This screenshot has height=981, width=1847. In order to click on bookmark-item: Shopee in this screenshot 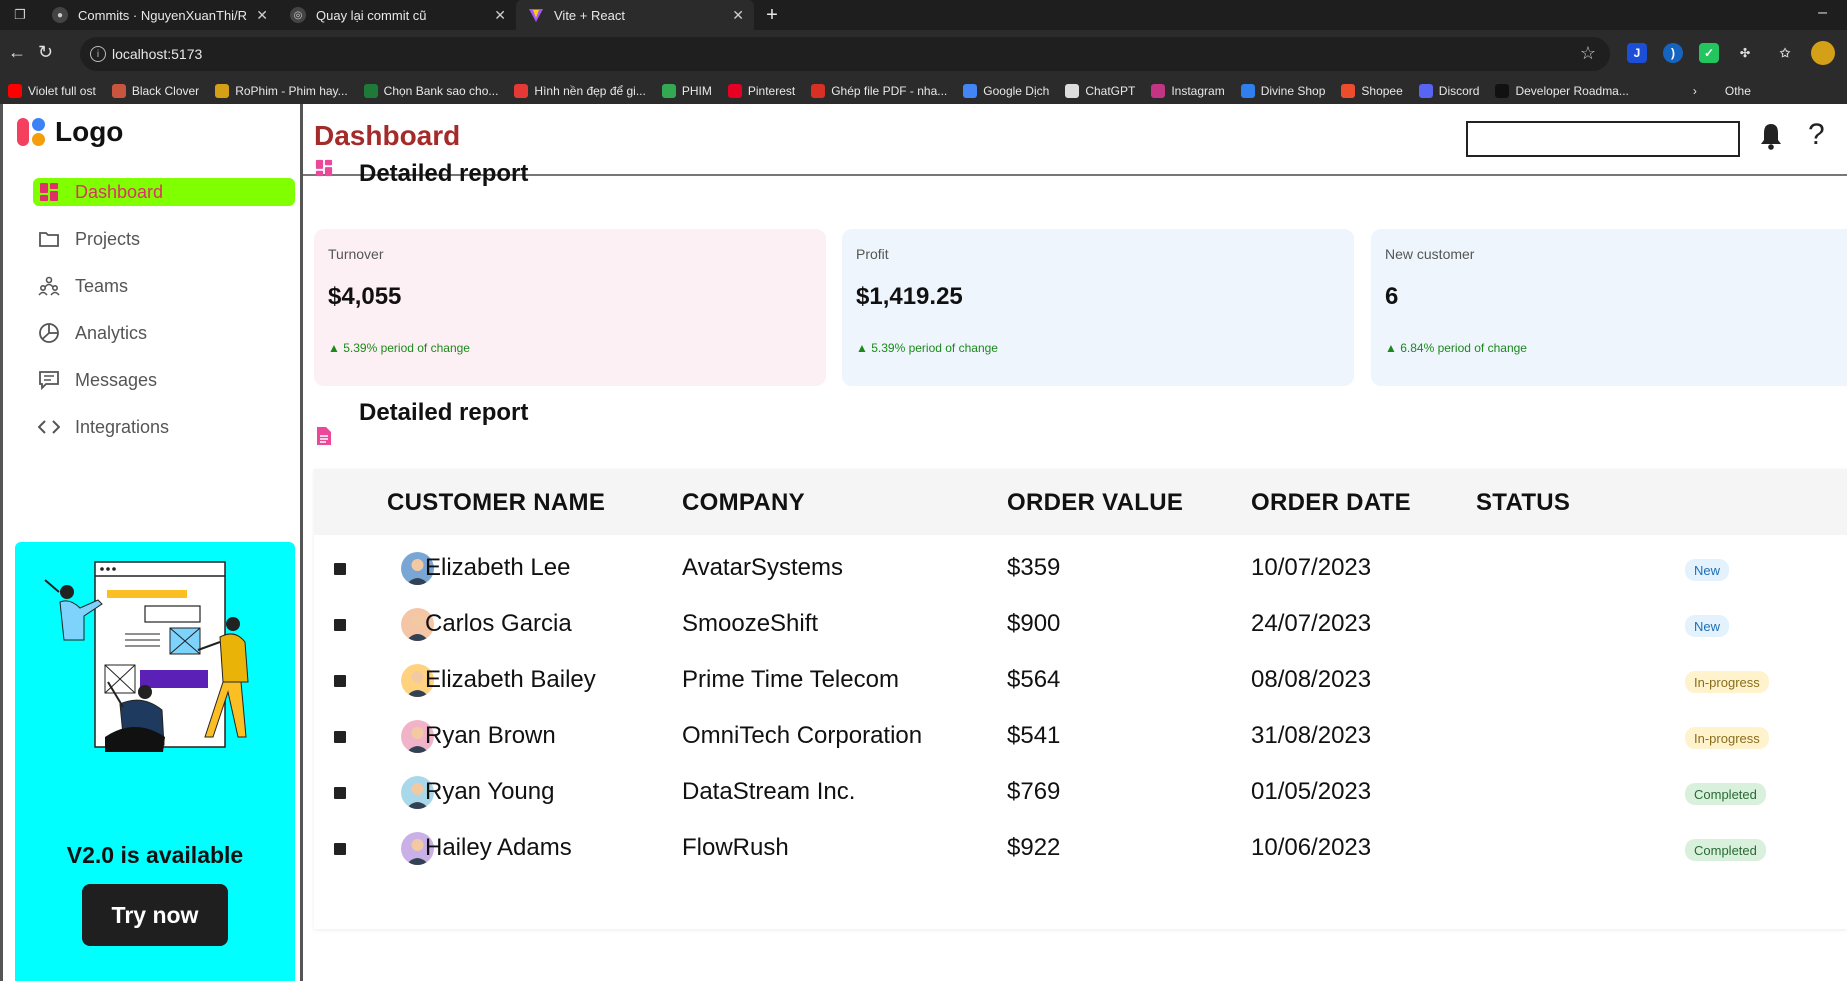, I will do `click(1372, 91)`.